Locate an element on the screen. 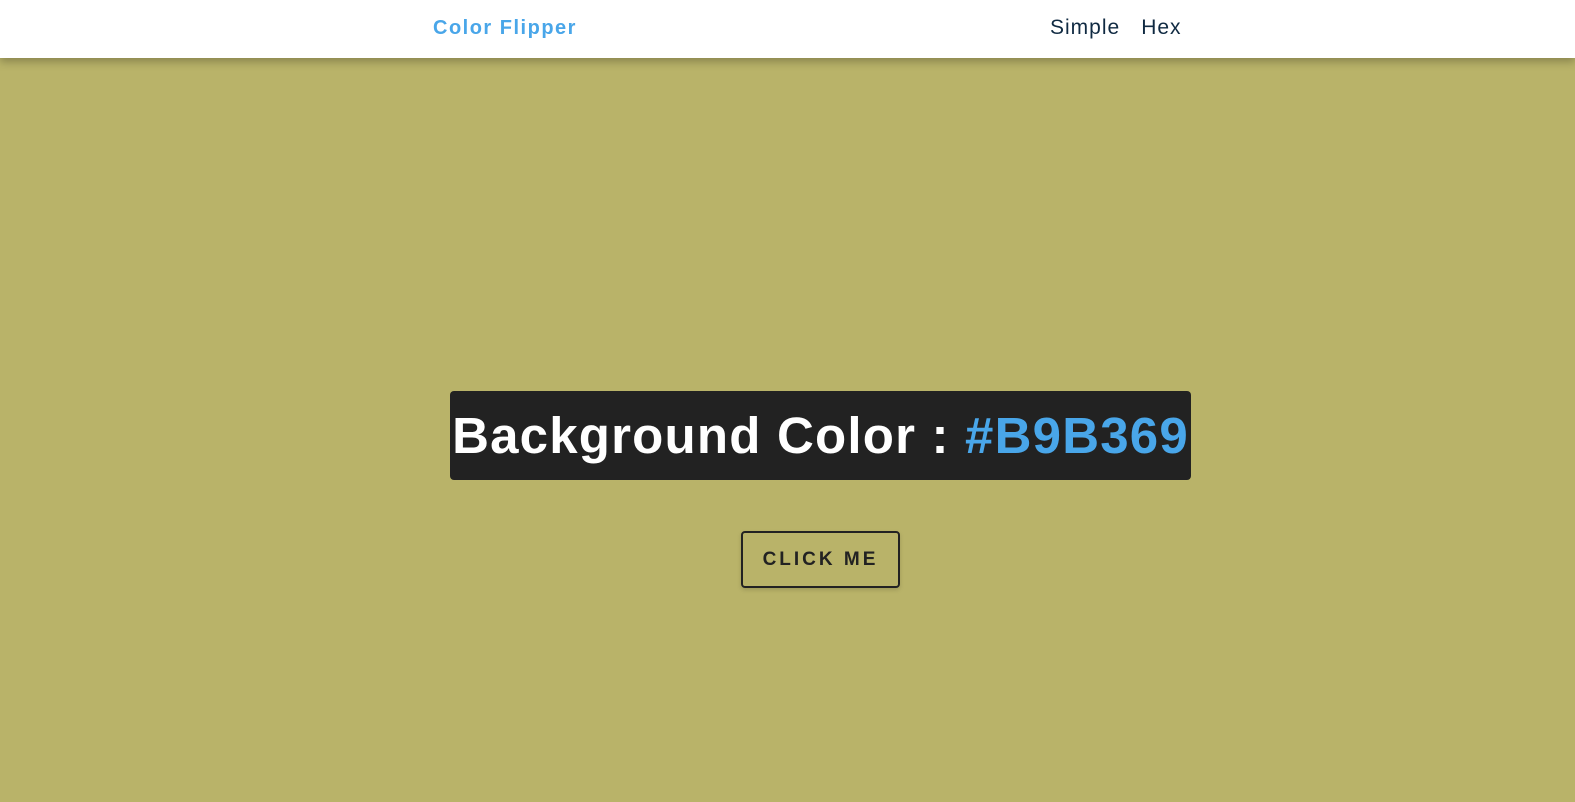 This screenshot has height=802, width=1575. color-title: Background Color : #B9B369 is located at coordinates (820, 435).